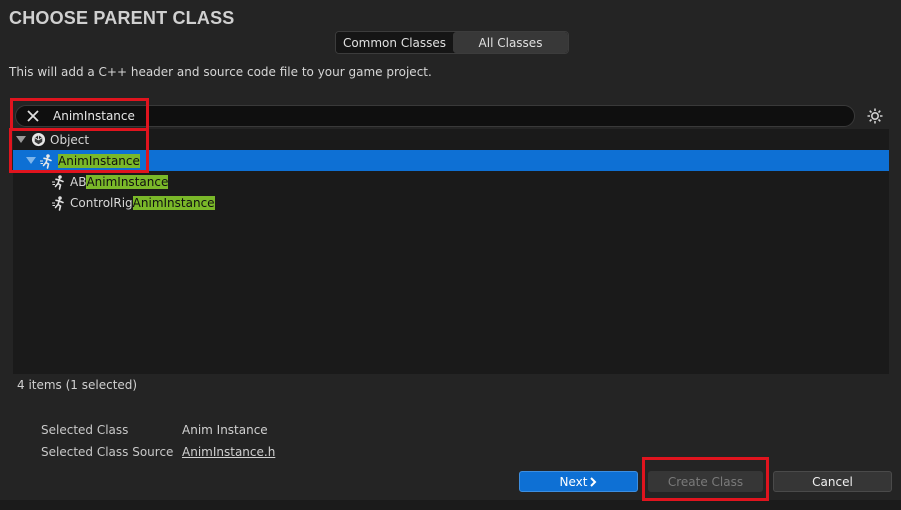 This screenshot has height=510, width=901. I want to click on tab-all-classes: All Classes, so click(510, 42).